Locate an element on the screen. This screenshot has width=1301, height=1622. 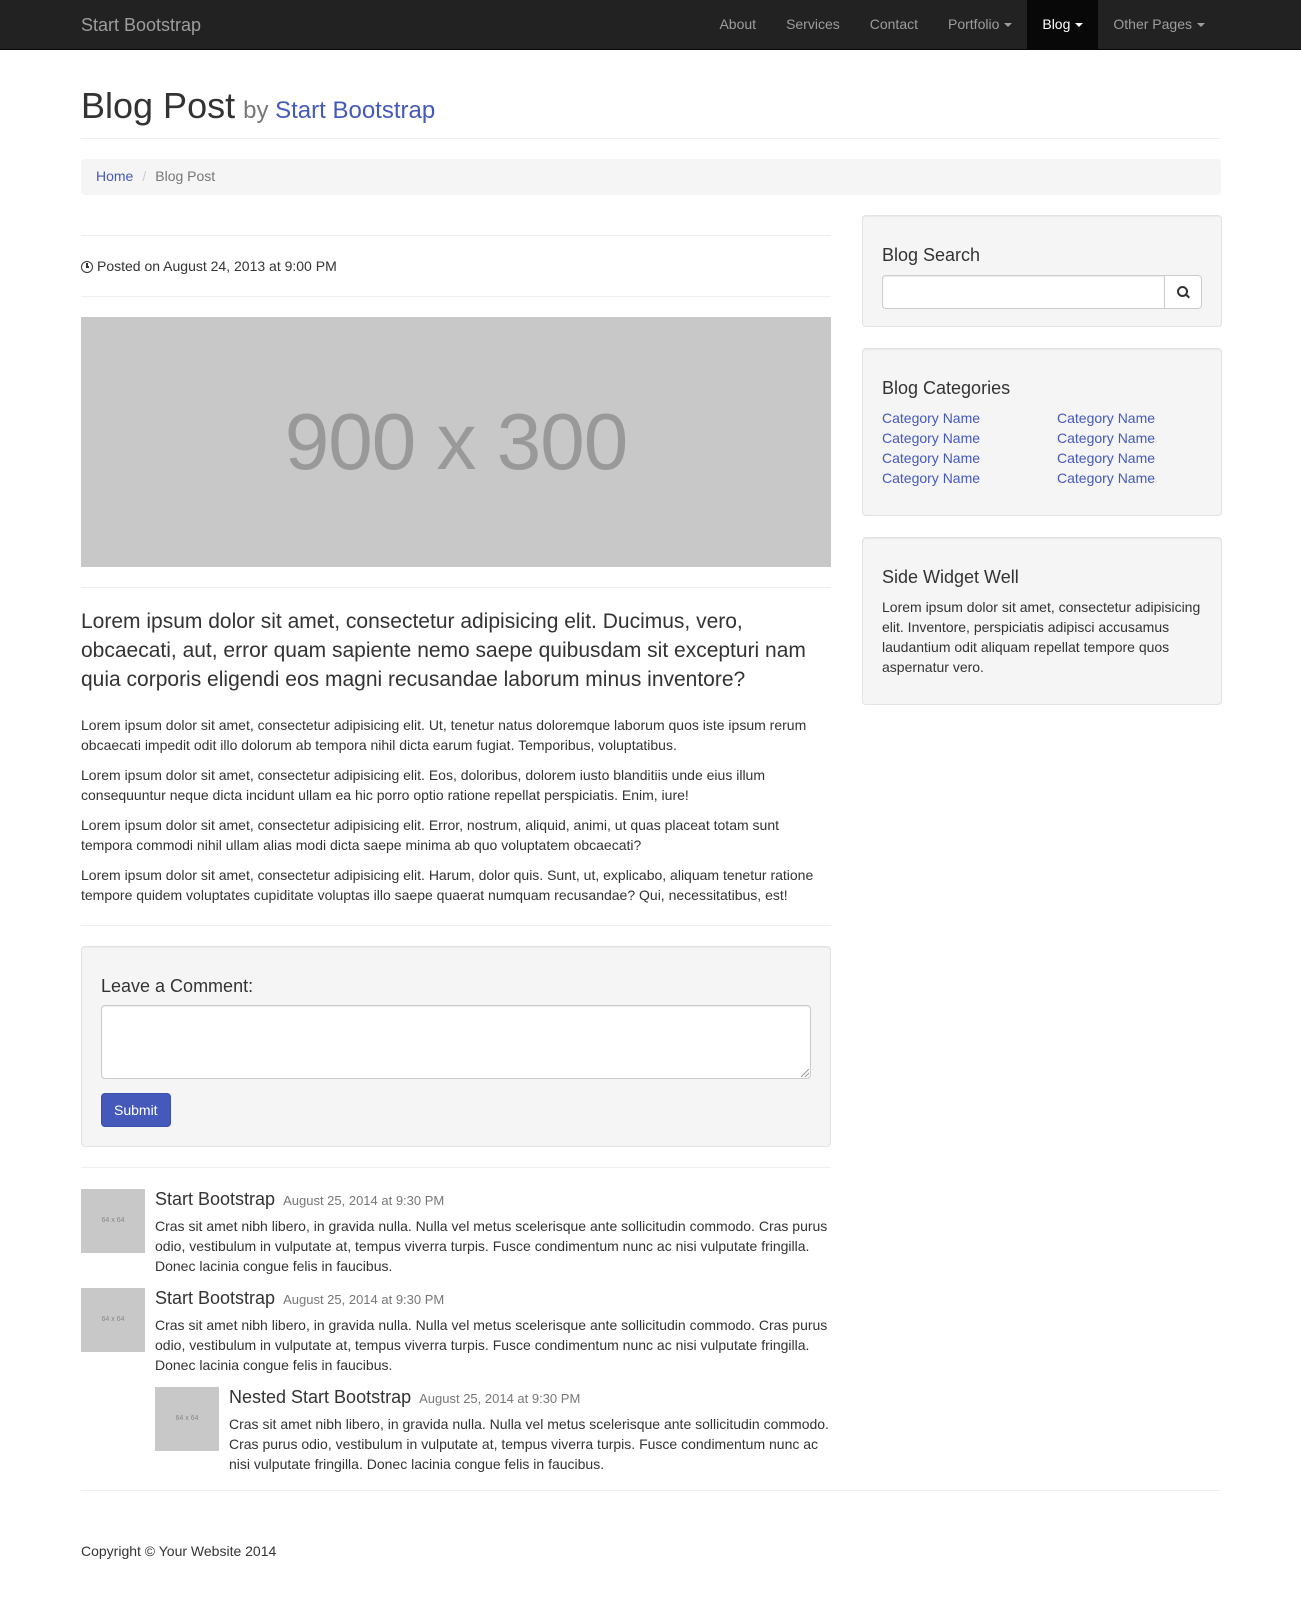
search-group is located at coordinates (1042, 292).